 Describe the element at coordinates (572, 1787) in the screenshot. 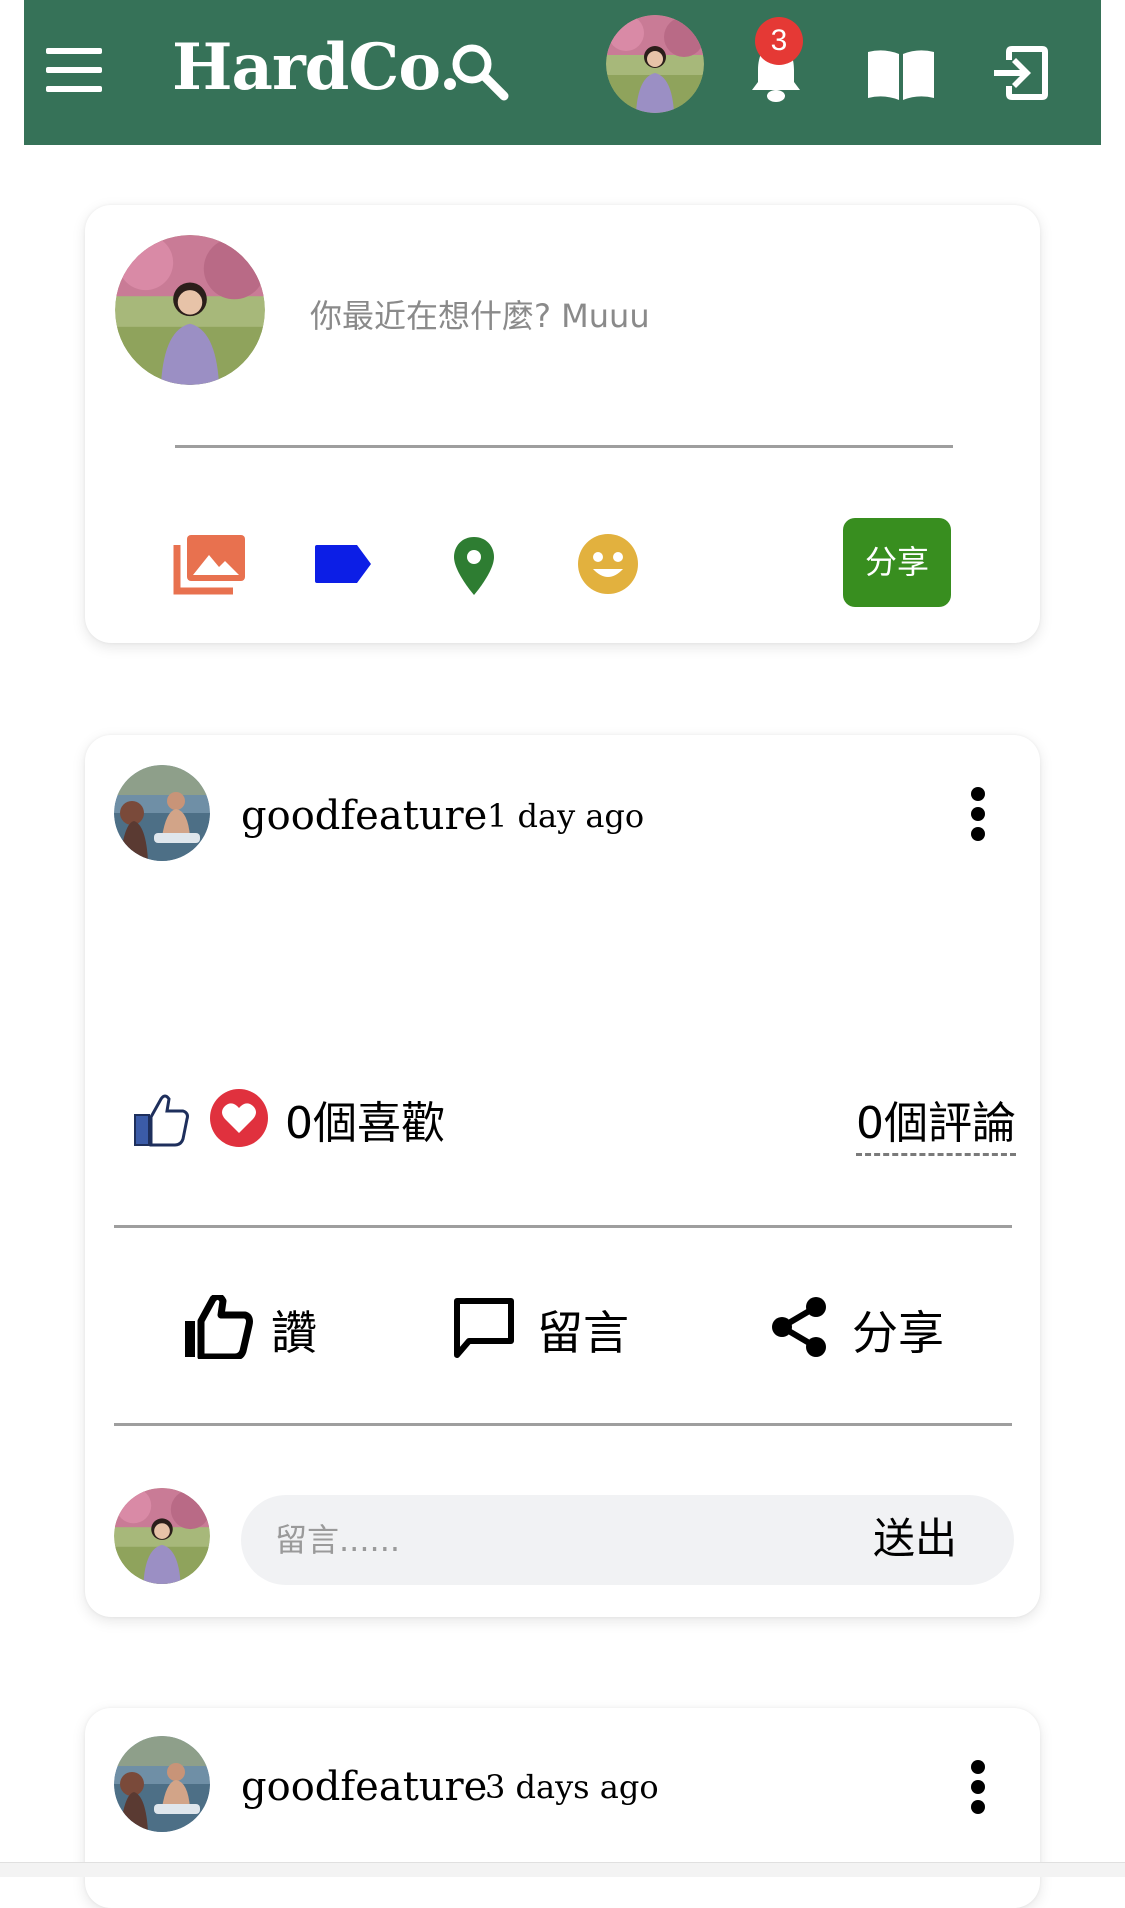

I see `post-timestamp: 3 days ago` at that location.